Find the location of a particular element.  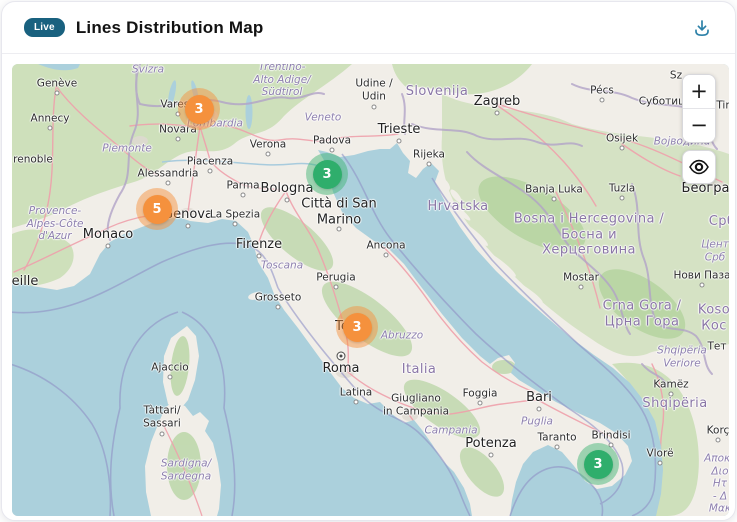

visibility-button is located at coordinates (699, 167).